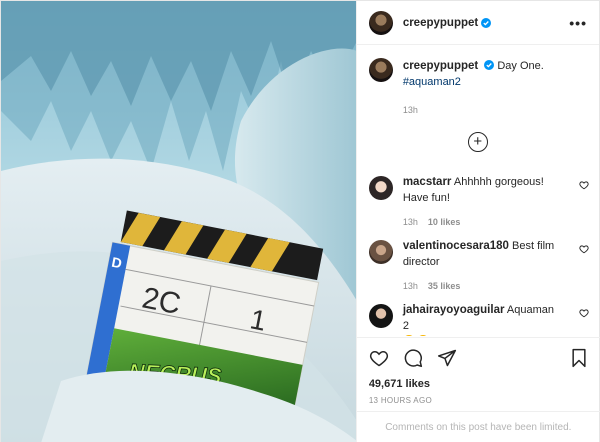 The height and width of the screenshot is (442, 600). Describe the element at coordinates (579, 358) in the screenshot. I see `bookmark-icon` at that location.